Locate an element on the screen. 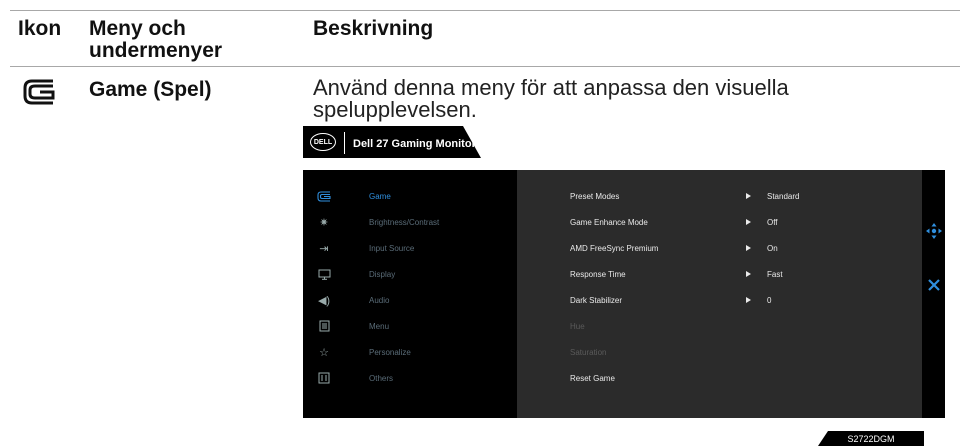 This screenshot has width=970, height=446. model-badge: S2722DGM is located at coordinates (871, 438).